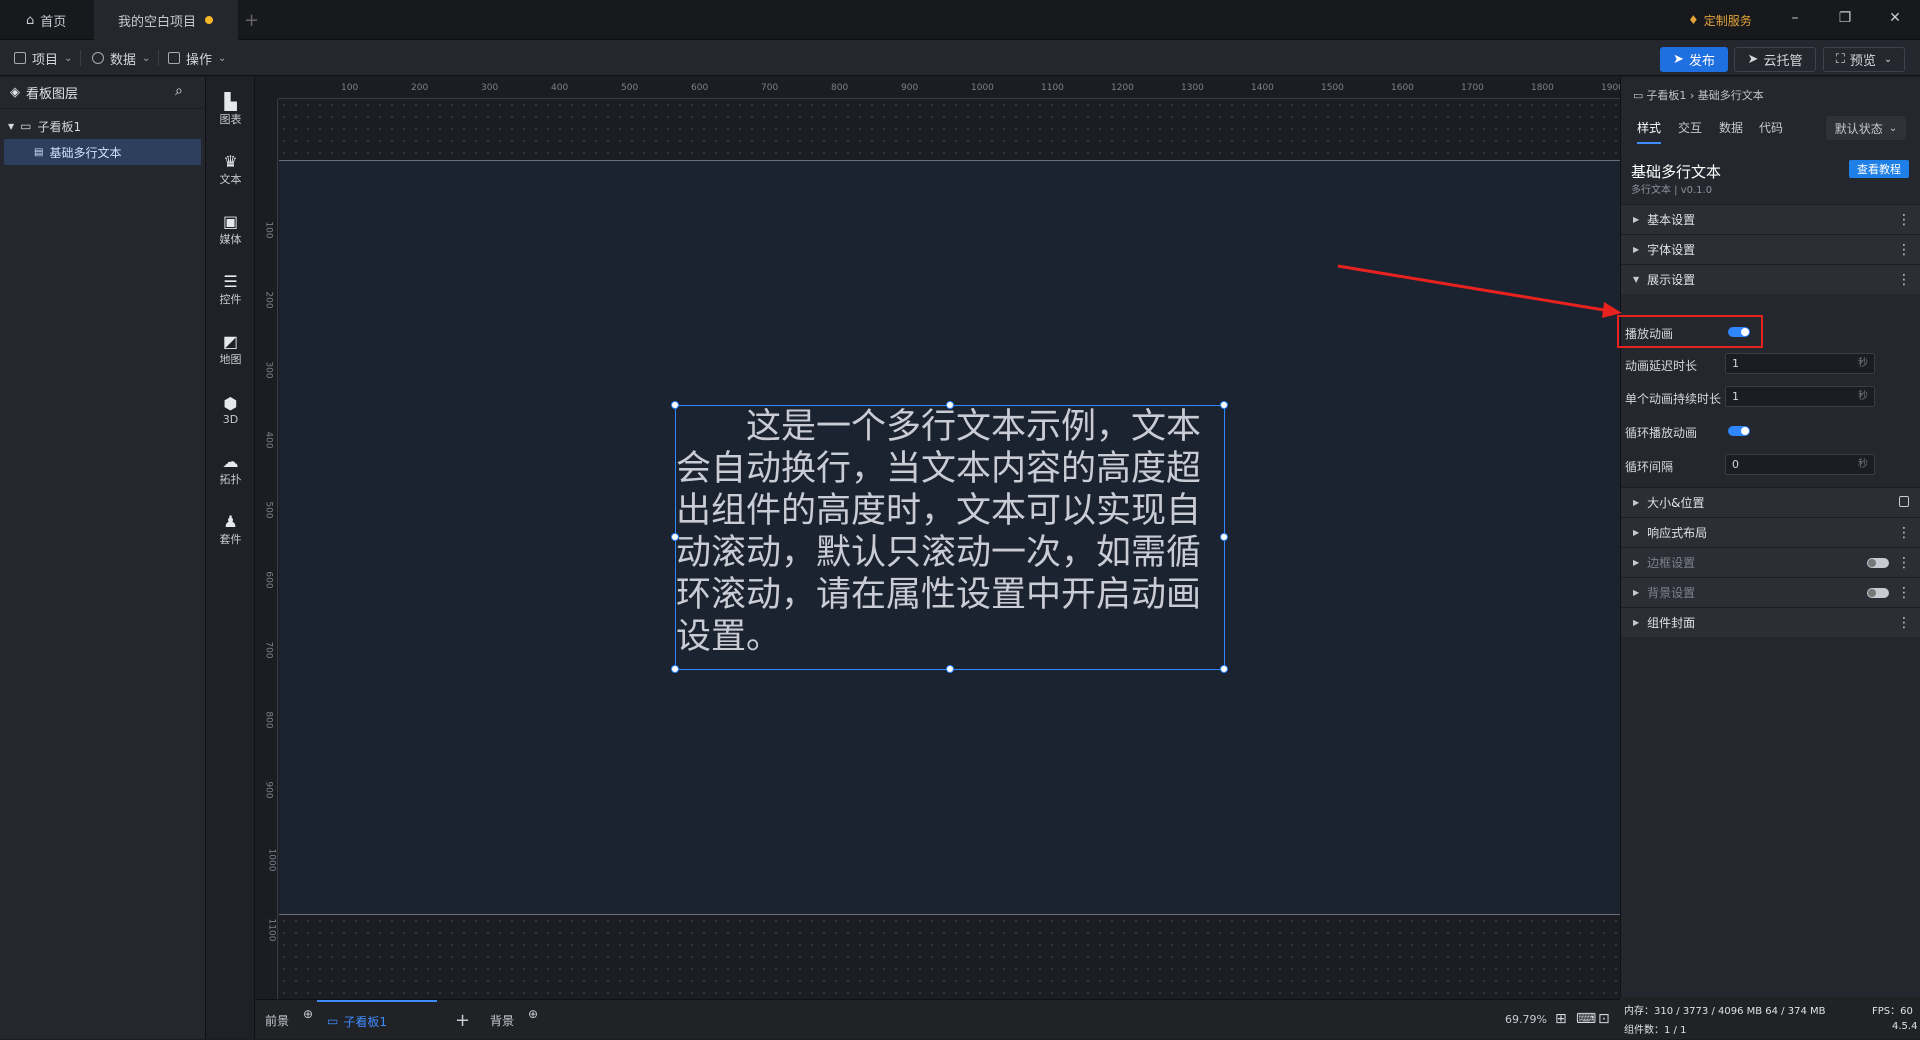 This screenshot has height=1040, width=1920. I want to click on tool-chart: ▙ 图表, so click(230, 110).